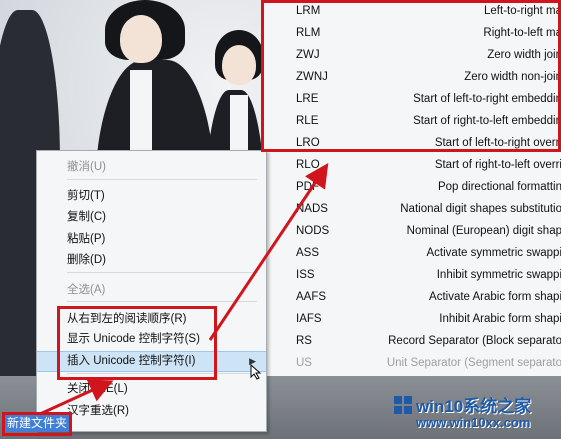  Describe the element at coordinates (403, 405) in the screenshot. I see `windows-logo-icon` at that location.